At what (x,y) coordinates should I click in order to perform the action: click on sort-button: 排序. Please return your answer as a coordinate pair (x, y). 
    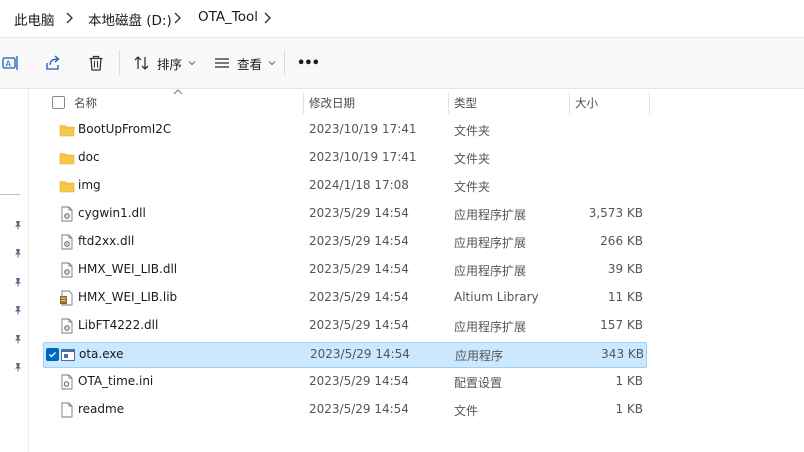
    Looking at the image, I should click on (165, 63).